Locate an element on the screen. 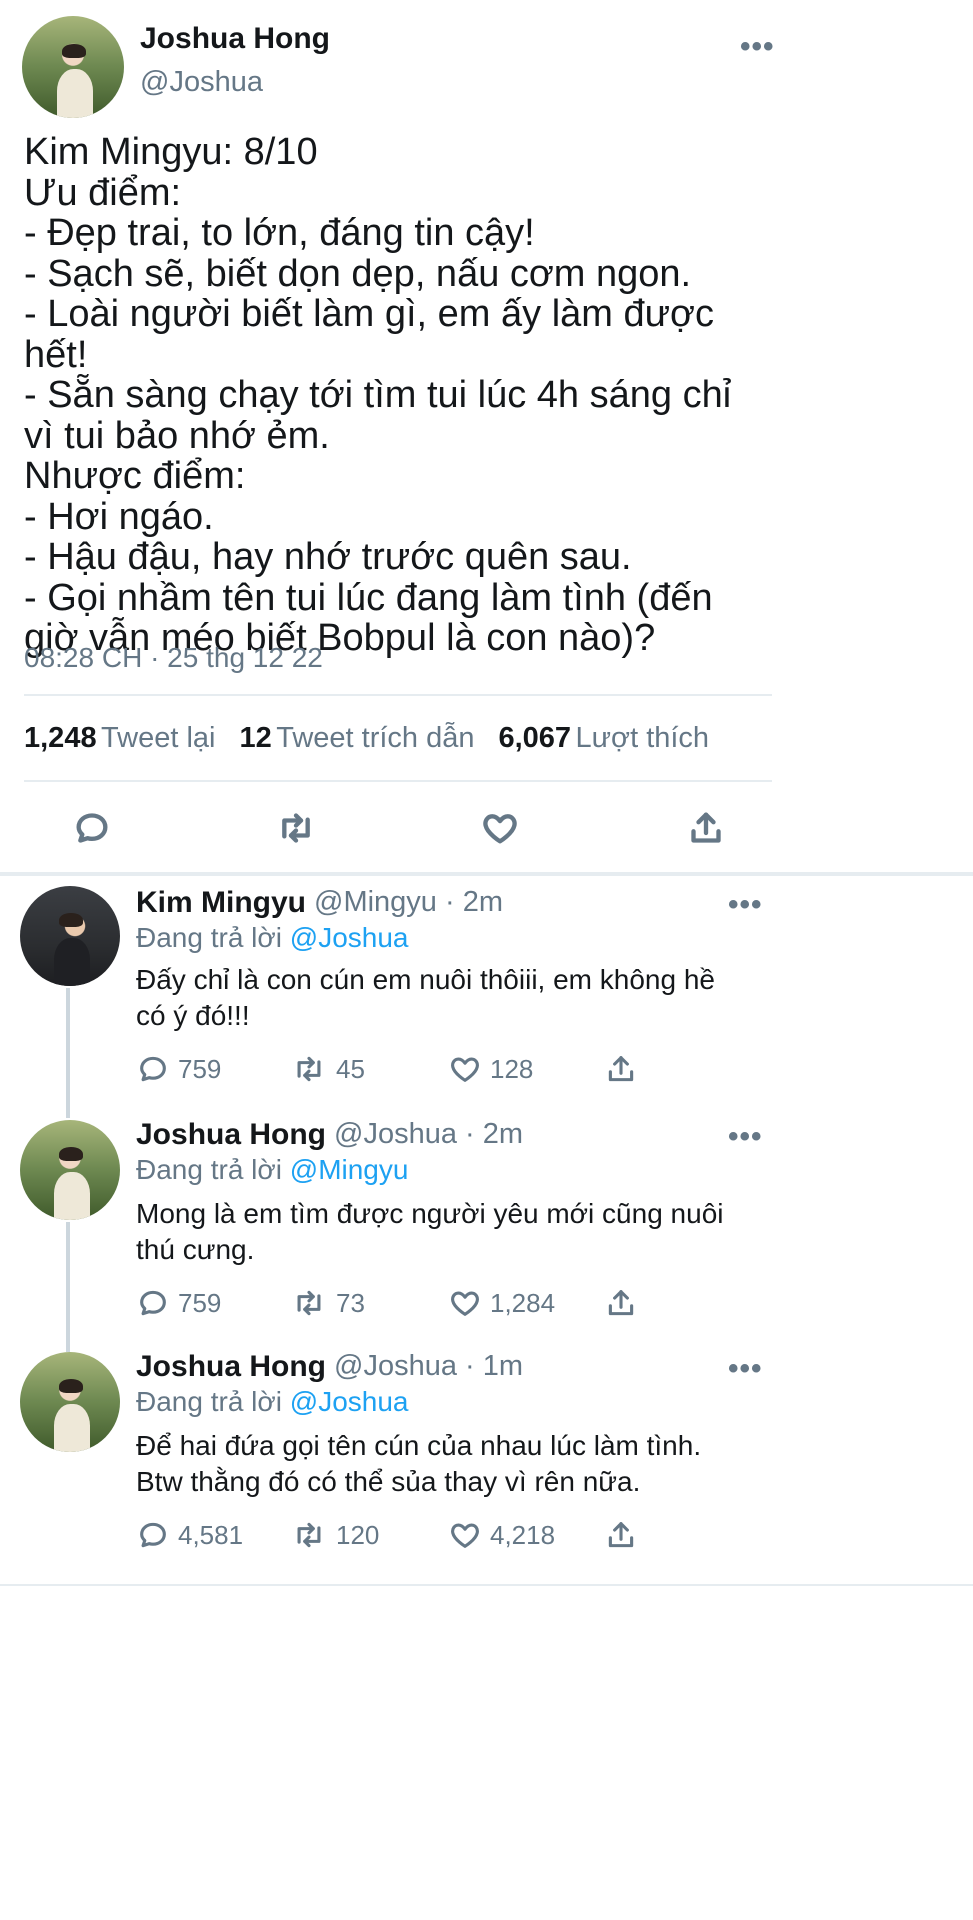 The width and height of the screenshot is (973, 1920). retweet-action: 73 is located at coordinates (327, 1303).